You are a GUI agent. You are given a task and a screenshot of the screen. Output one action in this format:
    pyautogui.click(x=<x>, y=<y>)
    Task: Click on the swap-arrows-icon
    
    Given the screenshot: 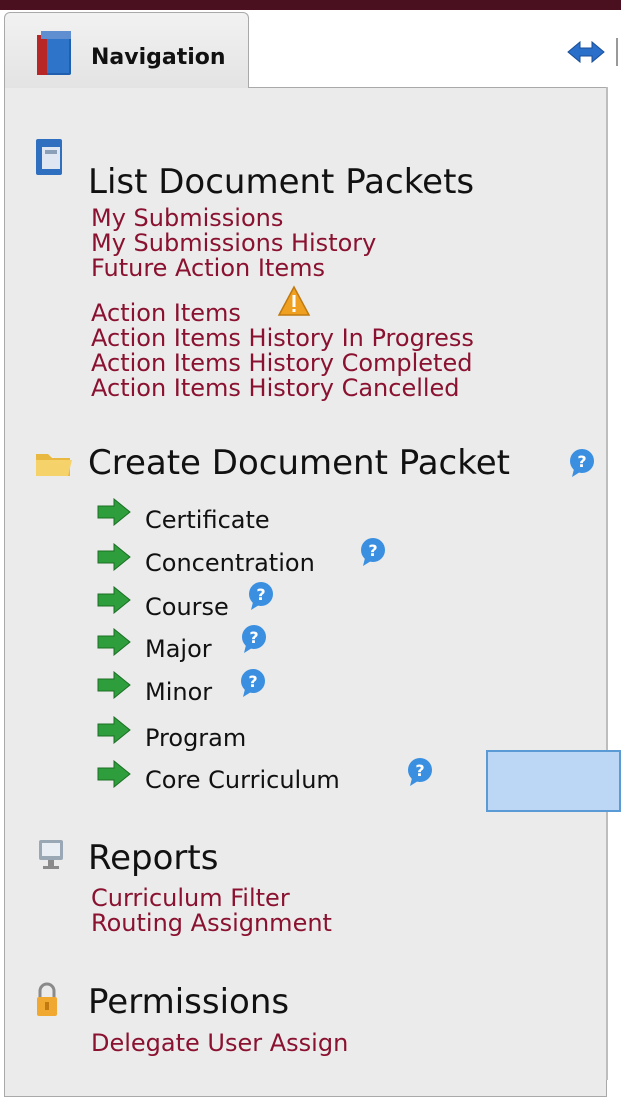 What is the action you would take?
    pyautogui.click(x=586, y=52)
    